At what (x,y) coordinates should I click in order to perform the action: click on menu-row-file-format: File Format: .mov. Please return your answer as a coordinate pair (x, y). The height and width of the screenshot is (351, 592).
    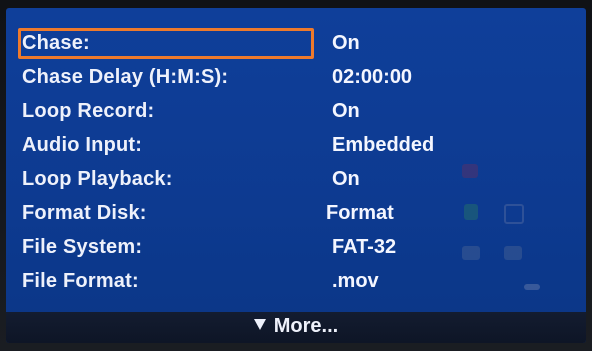
    Looking at the image, I should click on (296, 284).